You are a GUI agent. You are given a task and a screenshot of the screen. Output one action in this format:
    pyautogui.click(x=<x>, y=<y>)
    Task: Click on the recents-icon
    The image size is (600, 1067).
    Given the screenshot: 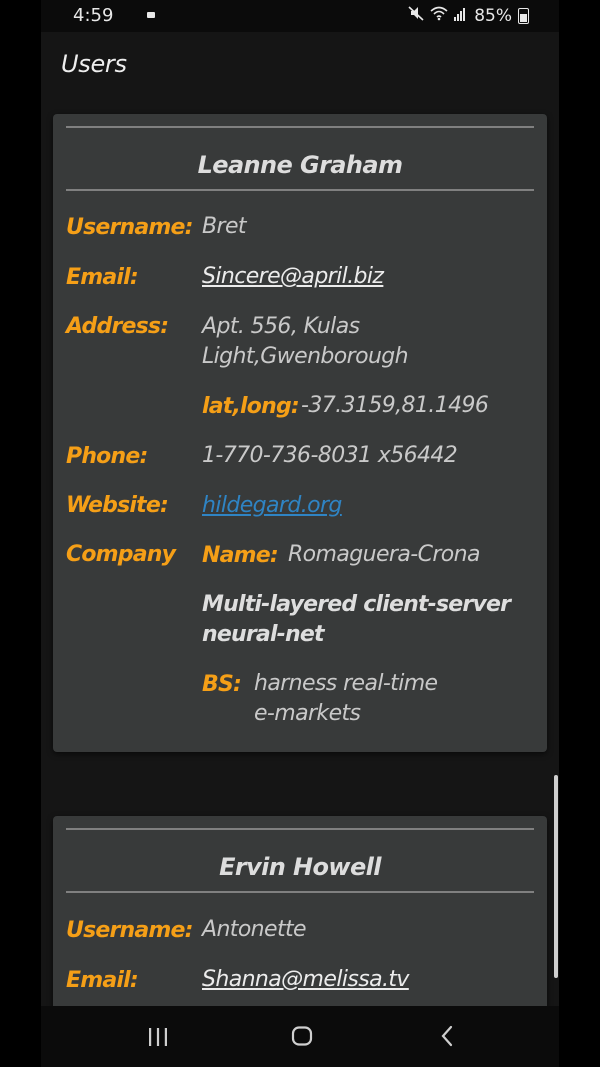 What is the action you would take?
    pyautogui.click(x=158, y=1039)
    